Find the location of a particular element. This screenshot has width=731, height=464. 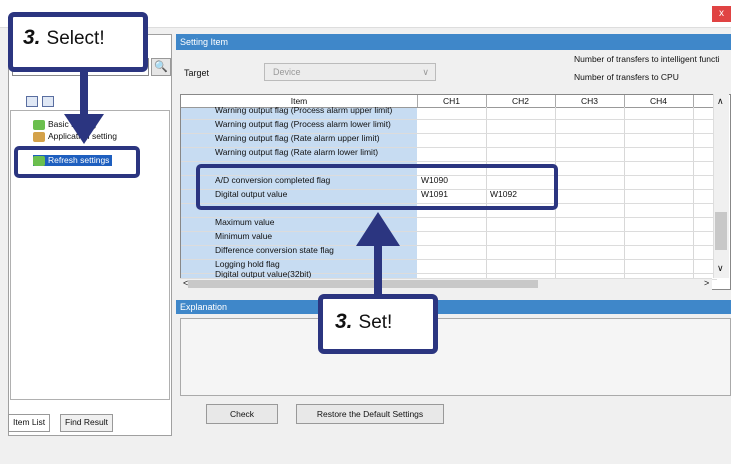

arrow-up-shaft is located at coordinates (378, 270).